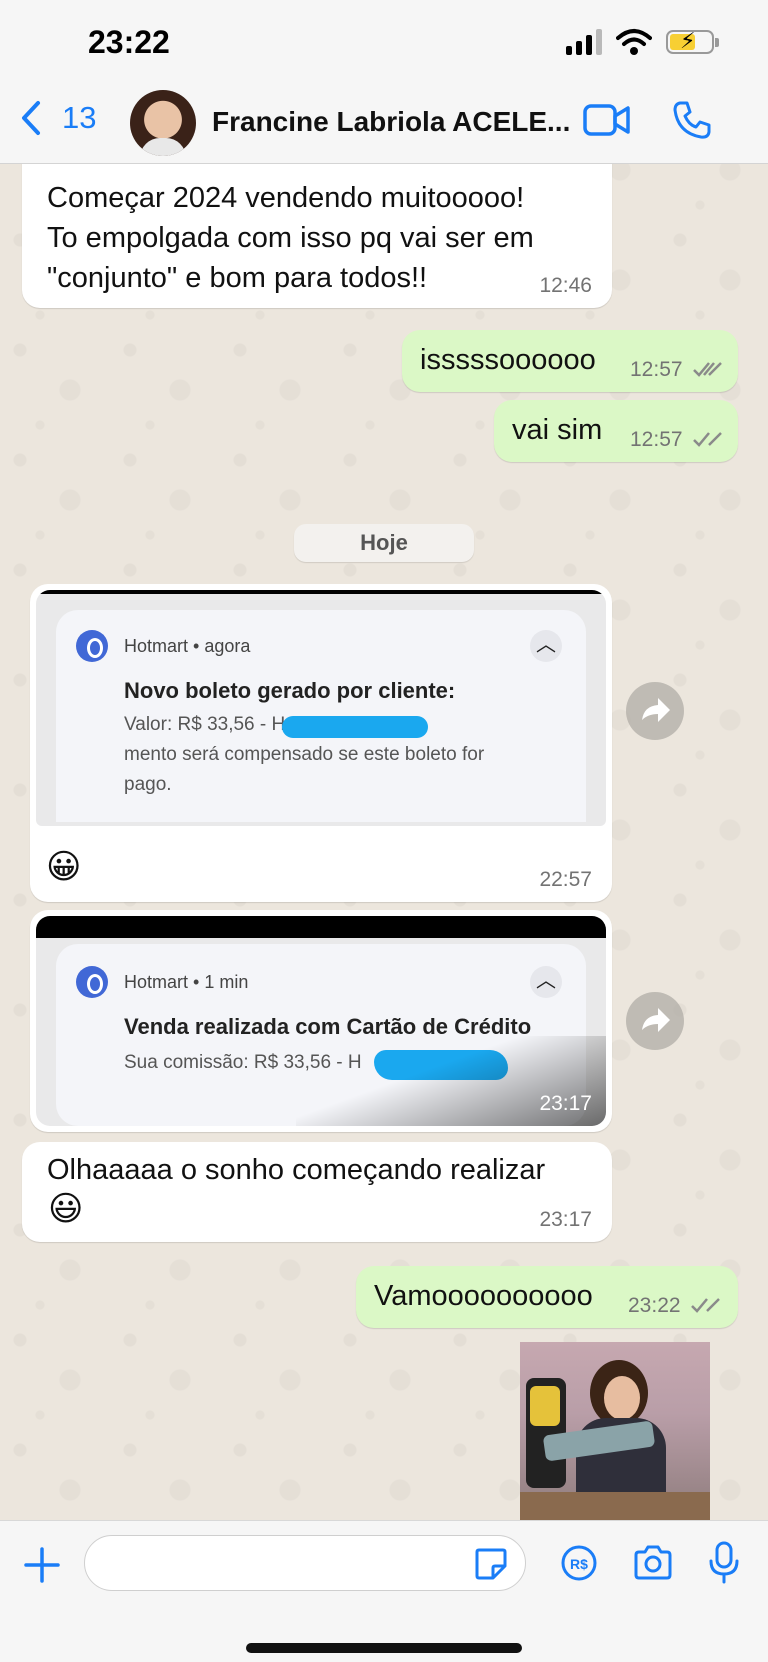 Image resolution: width=768 pixels, height=1662 pixels. I want to click on chevron-left-icon, so click(31, 118).